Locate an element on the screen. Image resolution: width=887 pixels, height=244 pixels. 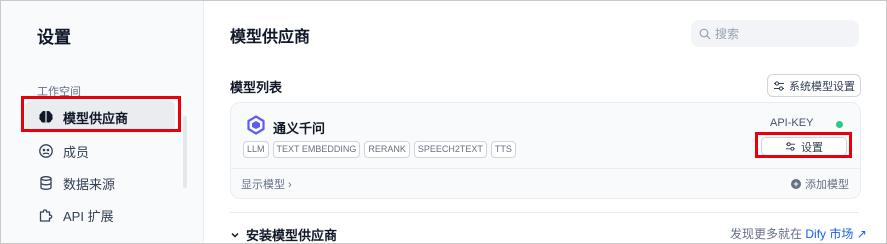
chevron-down-icon is located at coordinates (235, 235).